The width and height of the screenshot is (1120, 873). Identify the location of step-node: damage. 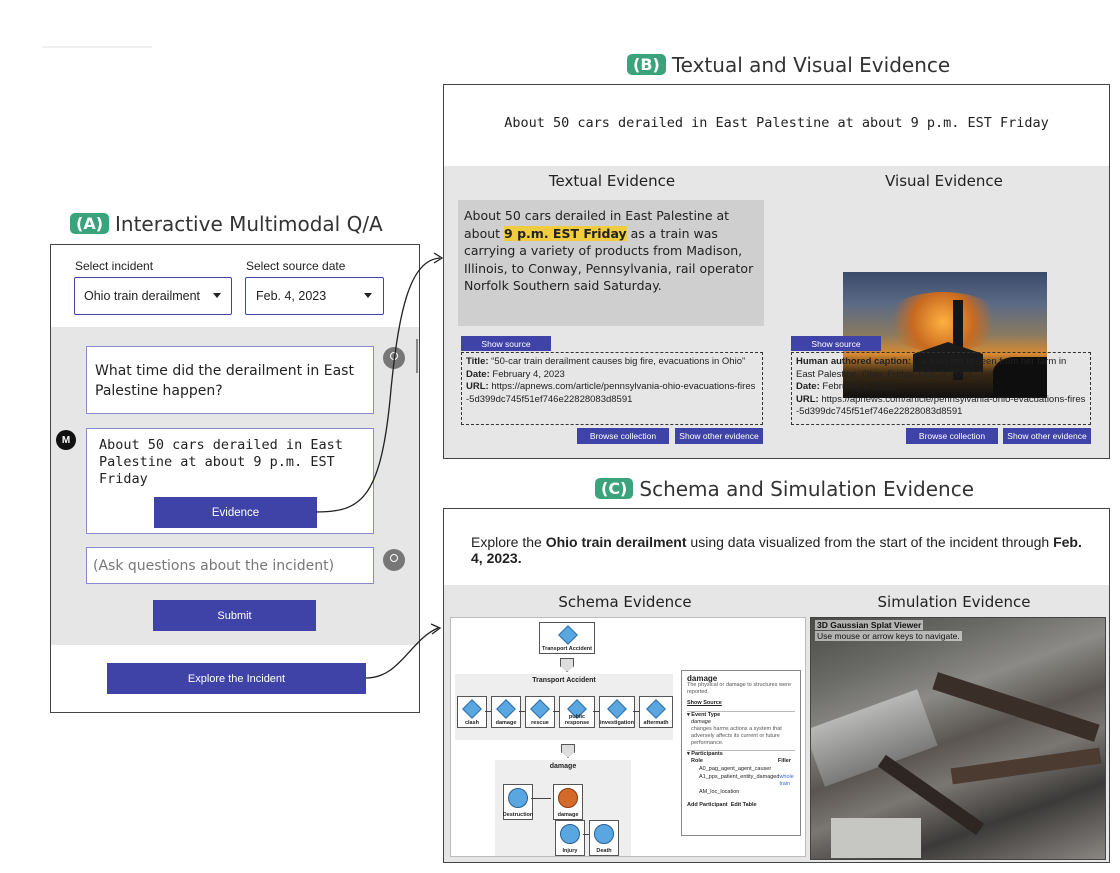
(506, 712).